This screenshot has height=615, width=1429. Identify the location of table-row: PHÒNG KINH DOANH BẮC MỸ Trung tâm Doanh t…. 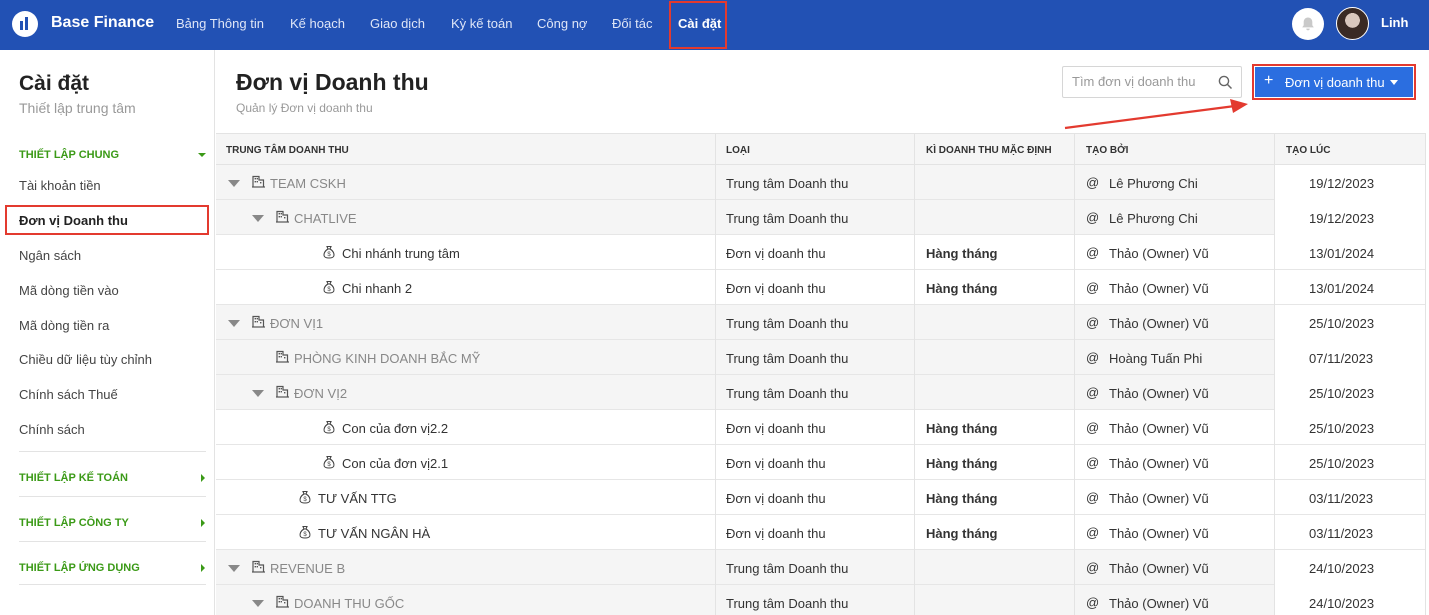
(821, 357).